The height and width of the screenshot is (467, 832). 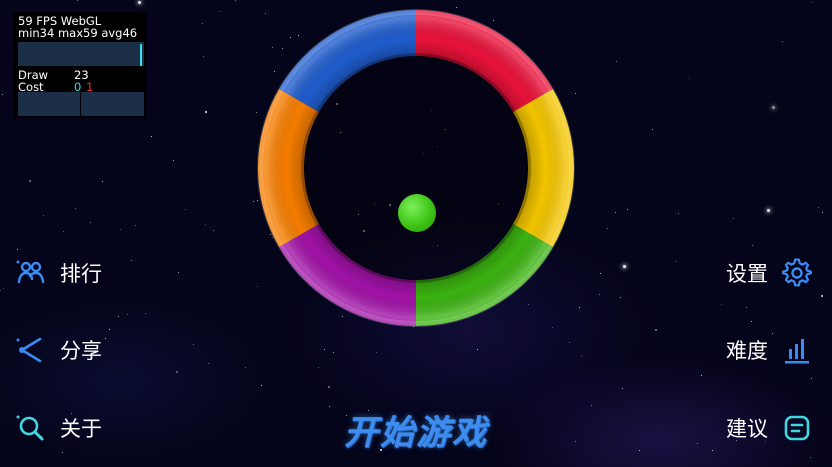 I want to click on menu-difficulty-label: 难度, so click(x=747, y=351).